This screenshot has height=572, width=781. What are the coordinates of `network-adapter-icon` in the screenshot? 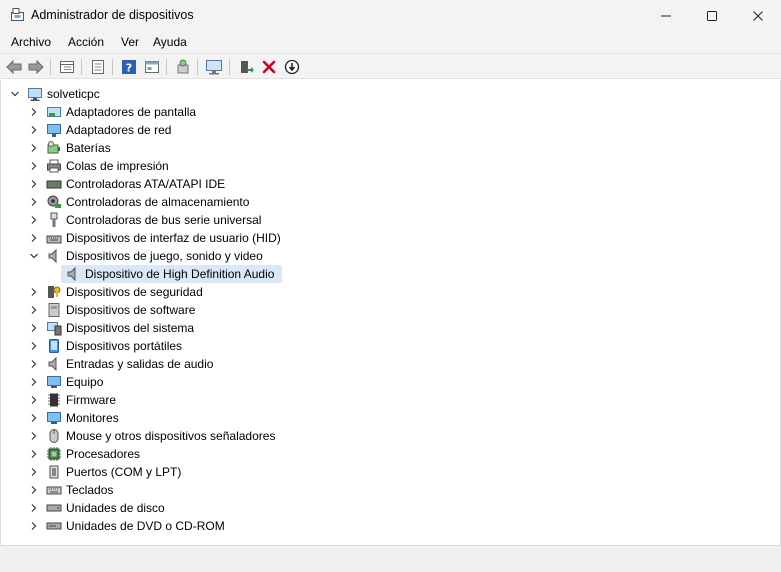 It's located at (54, 130).